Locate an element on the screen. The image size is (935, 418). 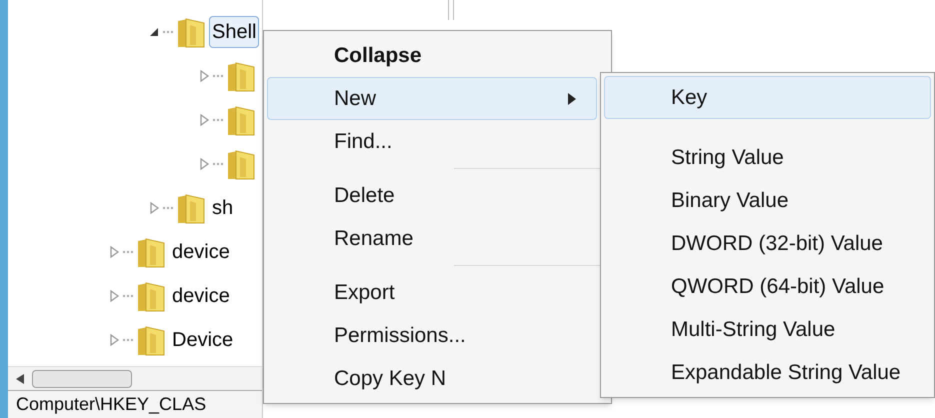
menu-item: Key is located at coordinates (767, 97).